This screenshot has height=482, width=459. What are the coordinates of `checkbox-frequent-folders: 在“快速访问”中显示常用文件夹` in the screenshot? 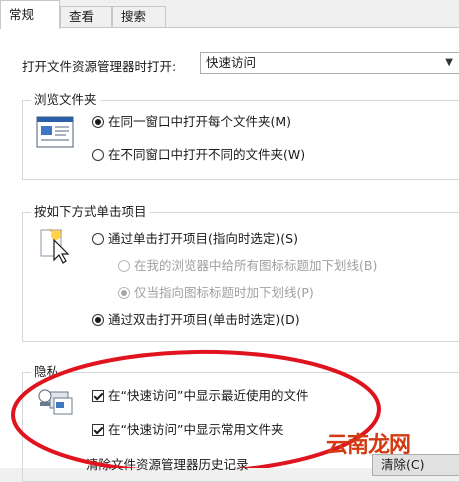 It's located at (187, 430).